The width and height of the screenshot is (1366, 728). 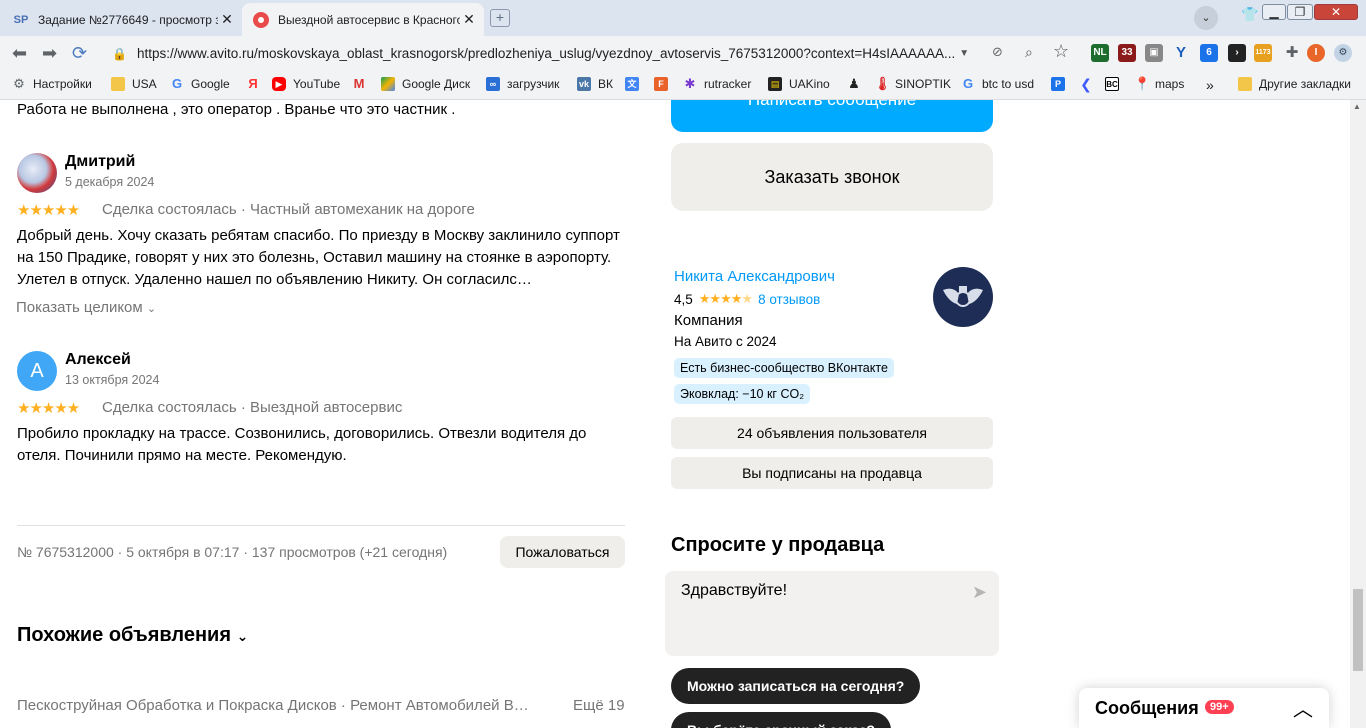 What do you see at coordinates (19, 83) in the screenshot?
I see `gear-icon: ⚙` at bounding box center [19, 83].